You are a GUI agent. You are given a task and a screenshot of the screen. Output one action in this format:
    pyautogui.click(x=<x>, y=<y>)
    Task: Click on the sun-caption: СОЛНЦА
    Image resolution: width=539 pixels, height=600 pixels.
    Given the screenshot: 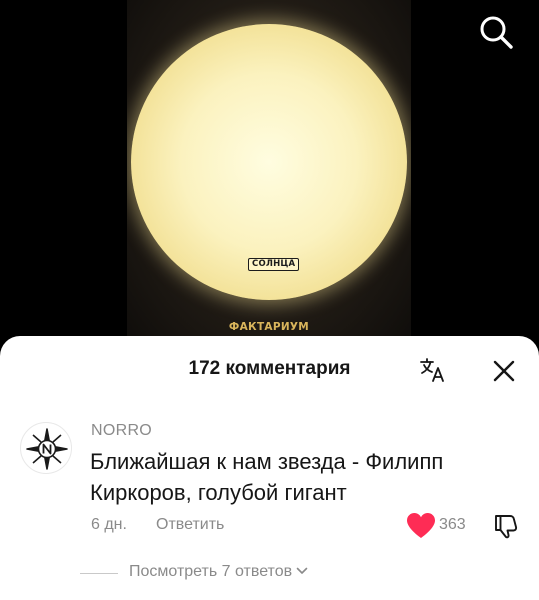 What is the action you would take?
    pyautogui.click(x=274, y=264)
    